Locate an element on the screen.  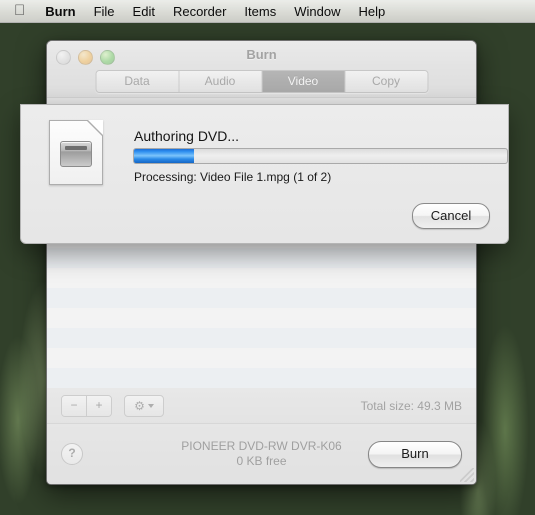
cancel-button: Cancel is located at coordinates (451, 216).